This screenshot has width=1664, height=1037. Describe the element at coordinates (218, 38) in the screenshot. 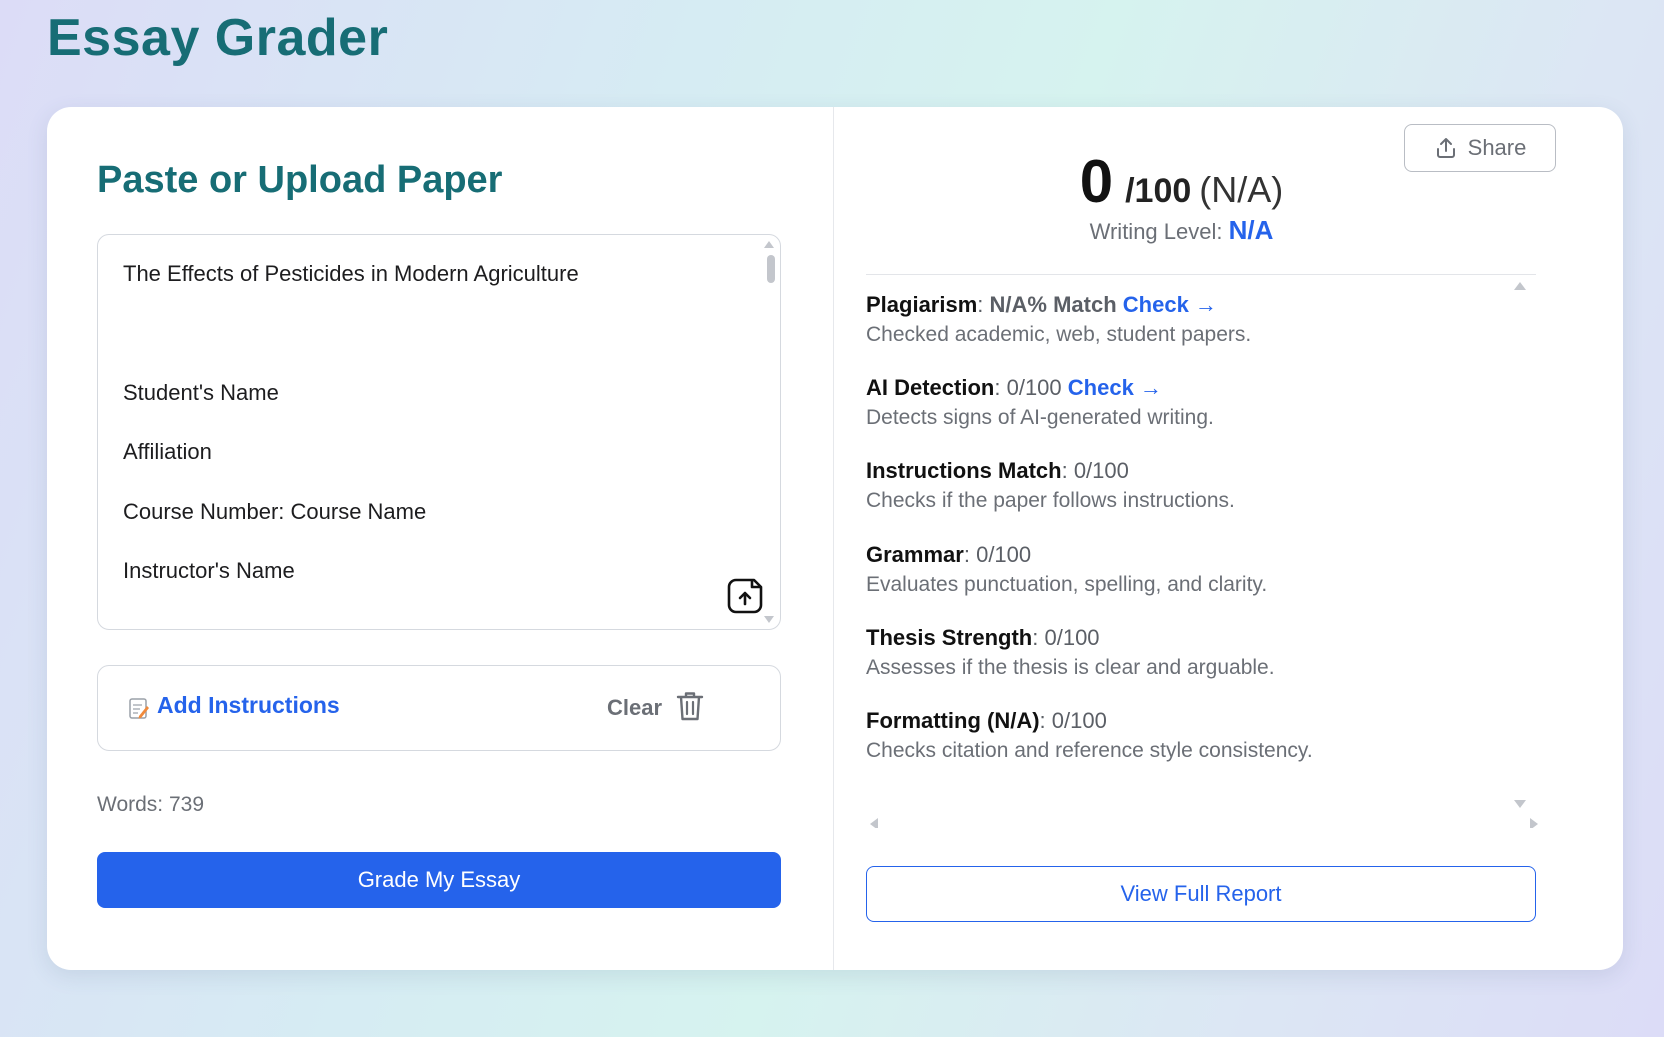

I see `app-title: Essay Grader` at that location.